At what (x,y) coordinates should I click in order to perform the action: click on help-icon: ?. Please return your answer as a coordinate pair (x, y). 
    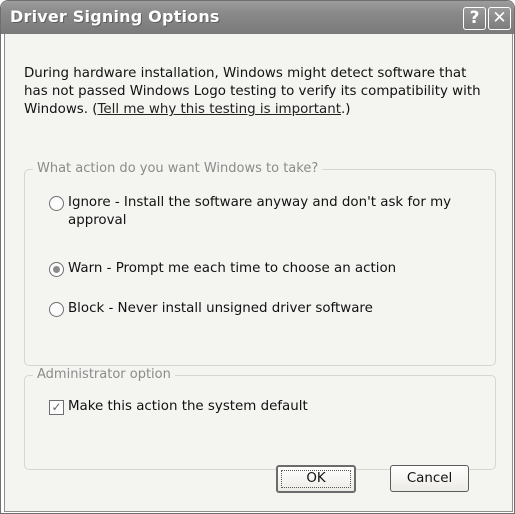
    Looking at the image, I should click on (474, 18).